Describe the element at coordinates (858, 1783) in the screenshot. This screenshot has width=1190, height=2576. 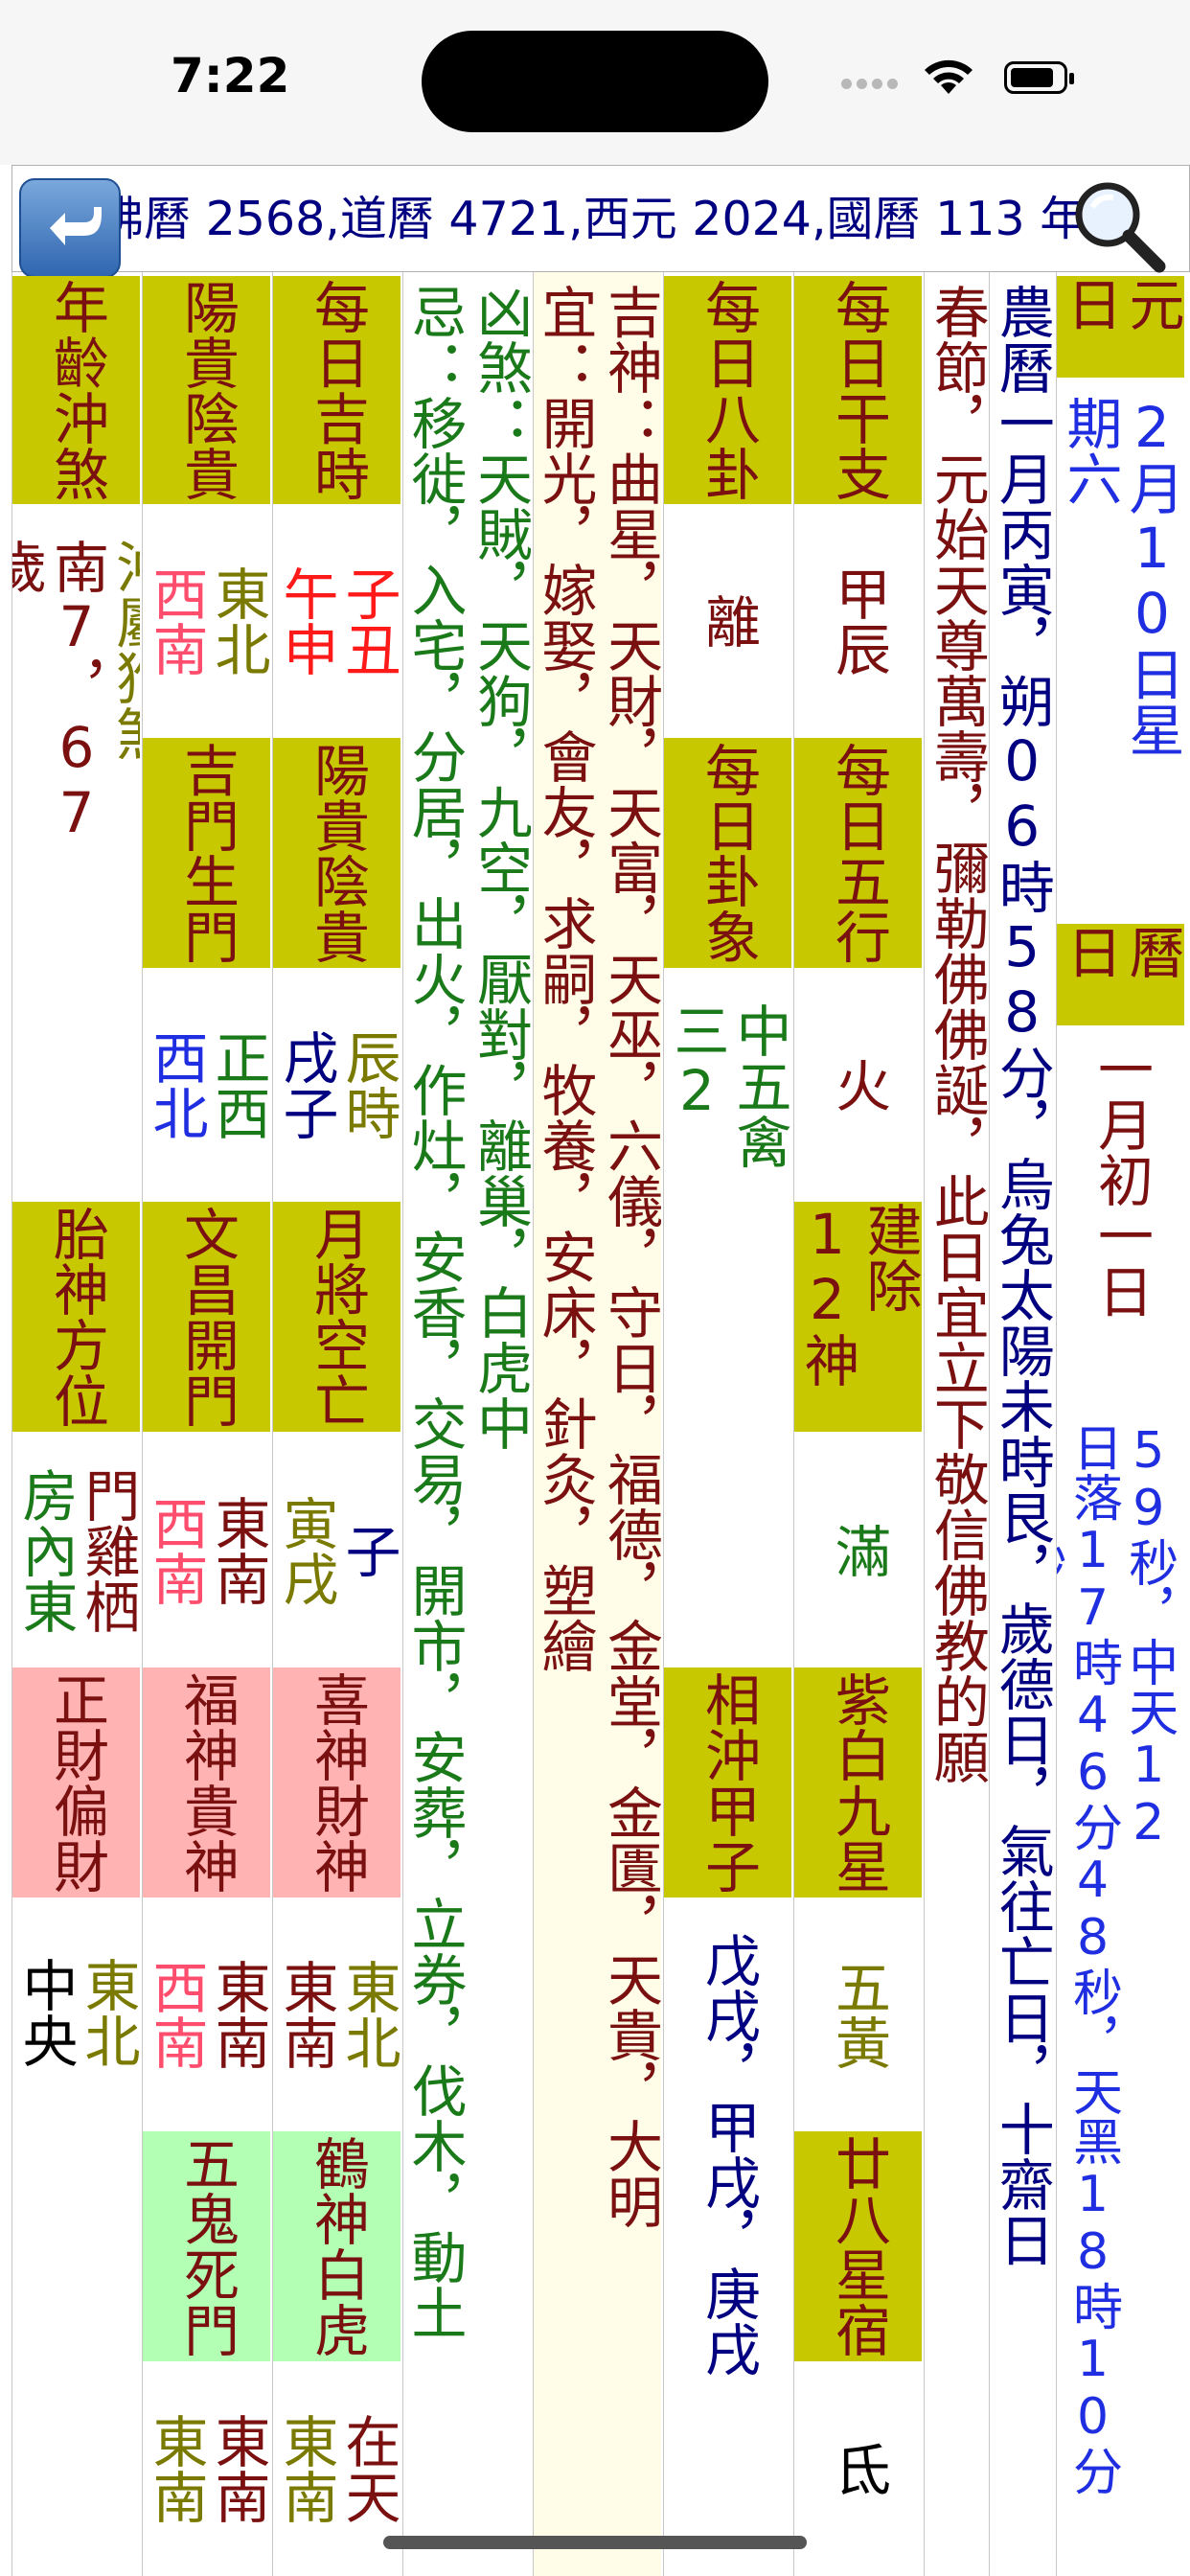
I see `header-nine-stars: 紫白九星` at that location.